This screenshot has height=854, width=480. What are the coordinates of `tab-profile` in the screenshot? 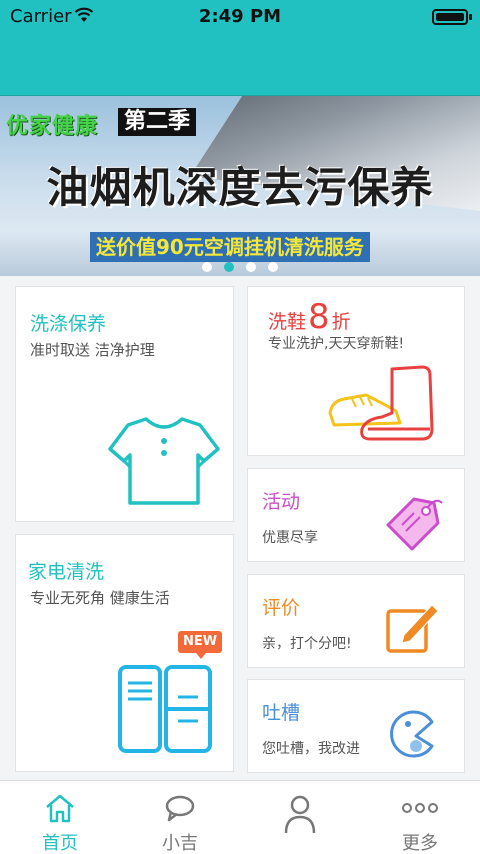 It's located at (300, 817).